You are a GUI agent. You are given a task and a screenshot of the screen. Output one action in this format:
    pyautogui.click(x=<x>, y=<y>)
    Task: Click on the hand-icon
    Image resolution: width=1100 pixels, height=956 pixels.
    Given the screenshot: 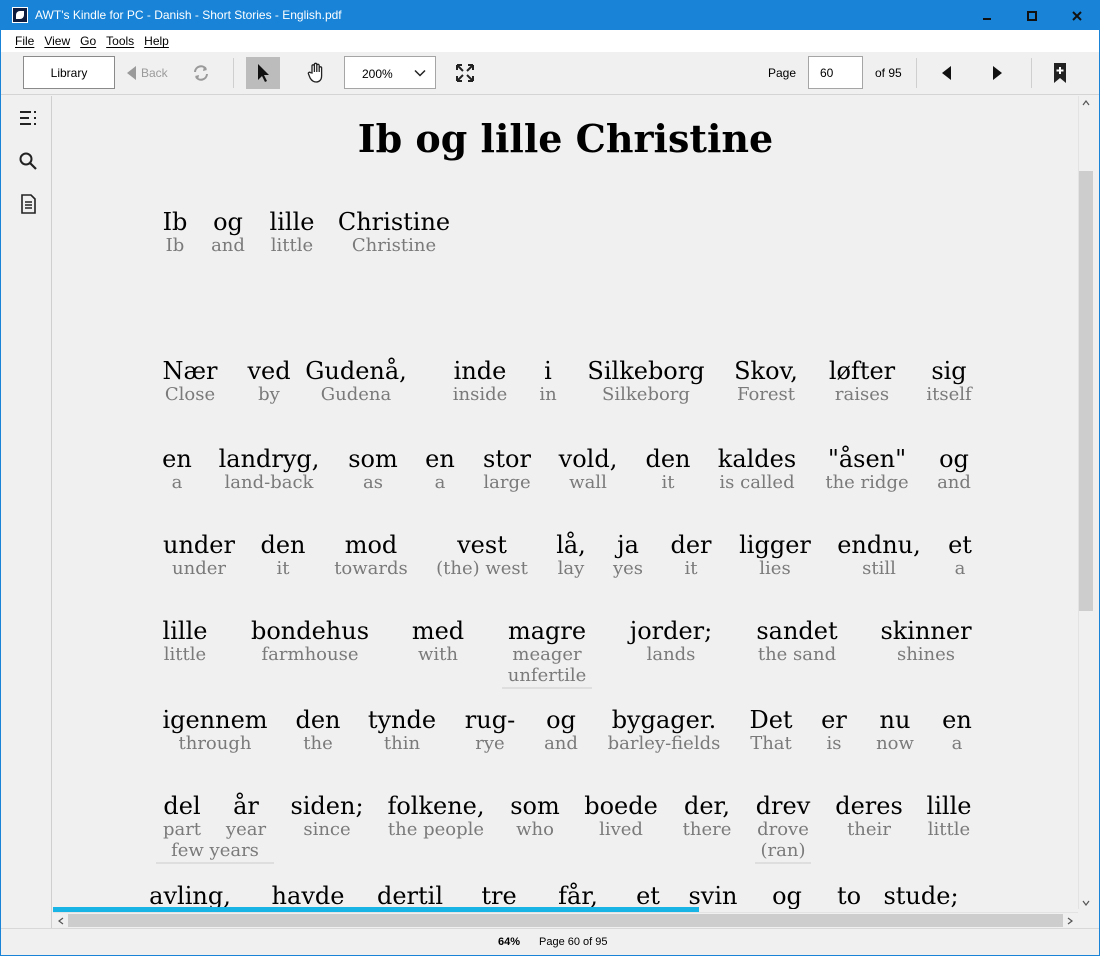 What is the action you would take?
    pyautogui.click(x=315, y=72)
    